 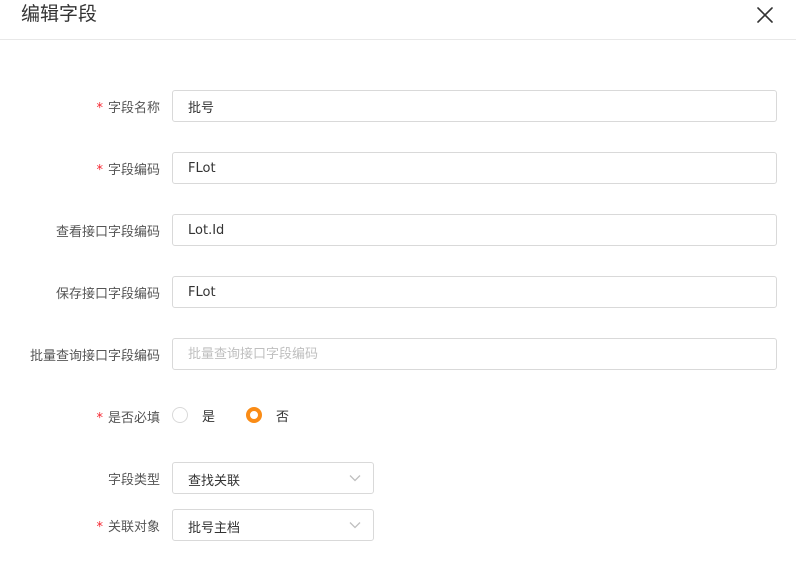 What do you see at coordinates (214, 481) in the screenshot?
I see `field-type-value: 查找关联` at bounding box center [214, 481].